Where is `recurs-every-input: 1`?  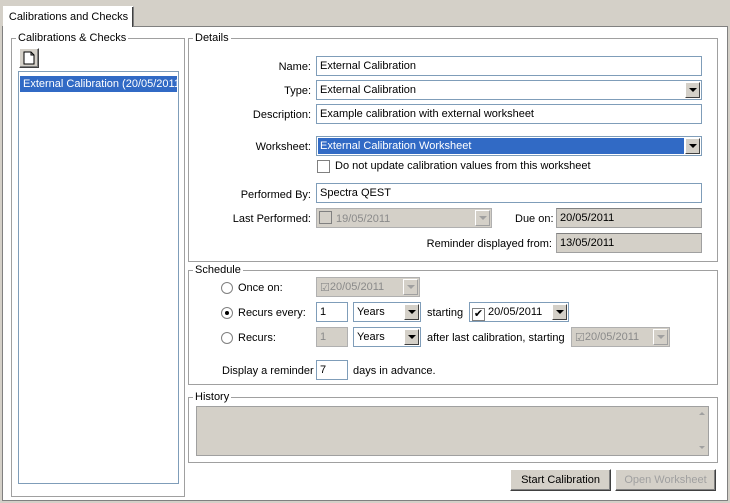
recurs-every-input: 1 is located at coordinates (332, 312).